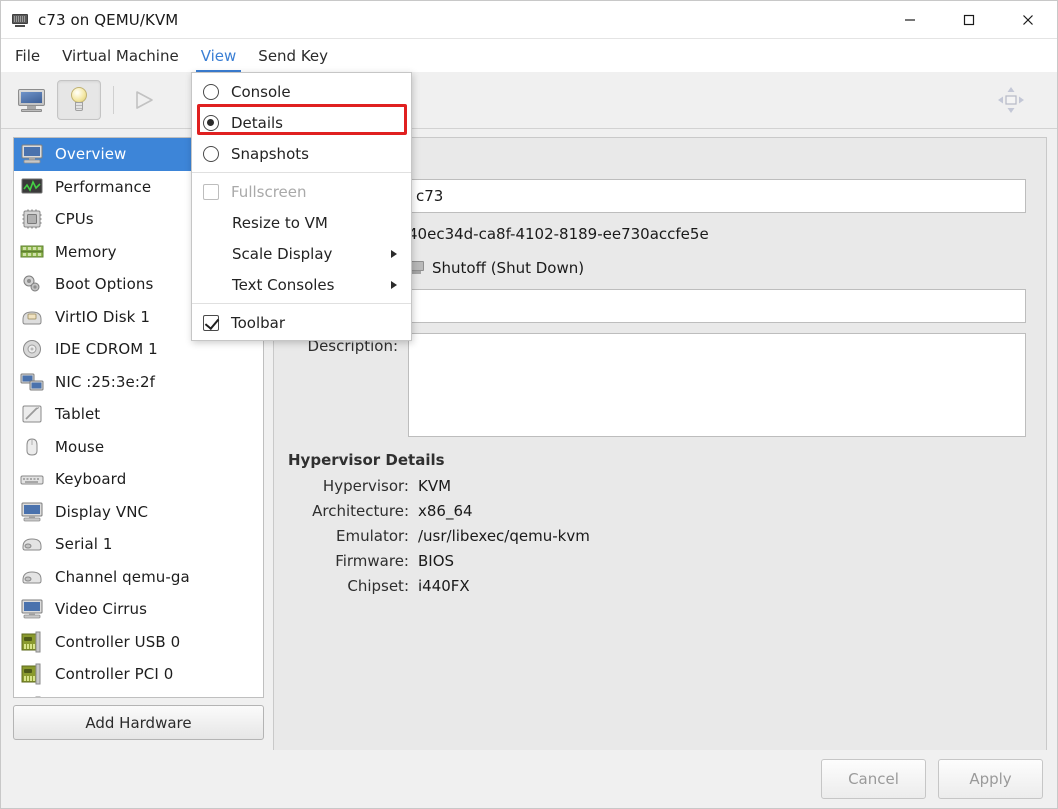 Image resolution: width=1058 pixels, height=809 pixels. I want to click on description-textarea, so click(717, 385).